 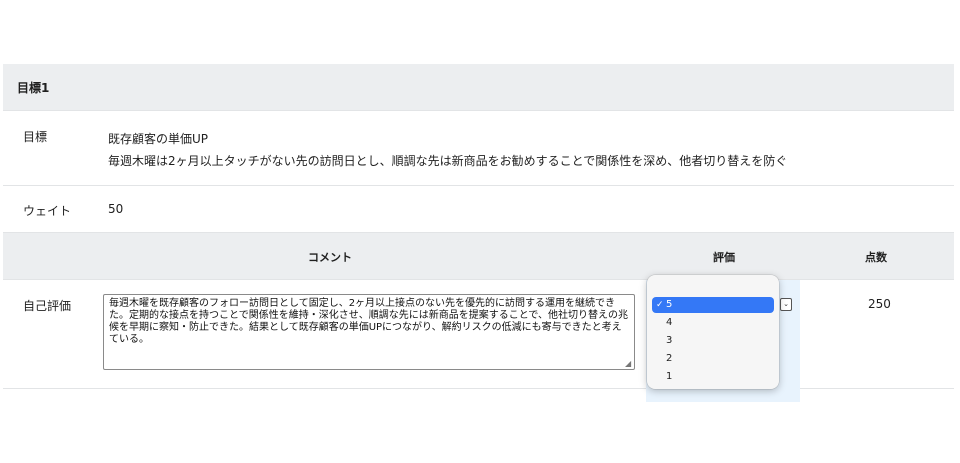 I want to click on rating-option-label: 2, so click(x=669, y=358).